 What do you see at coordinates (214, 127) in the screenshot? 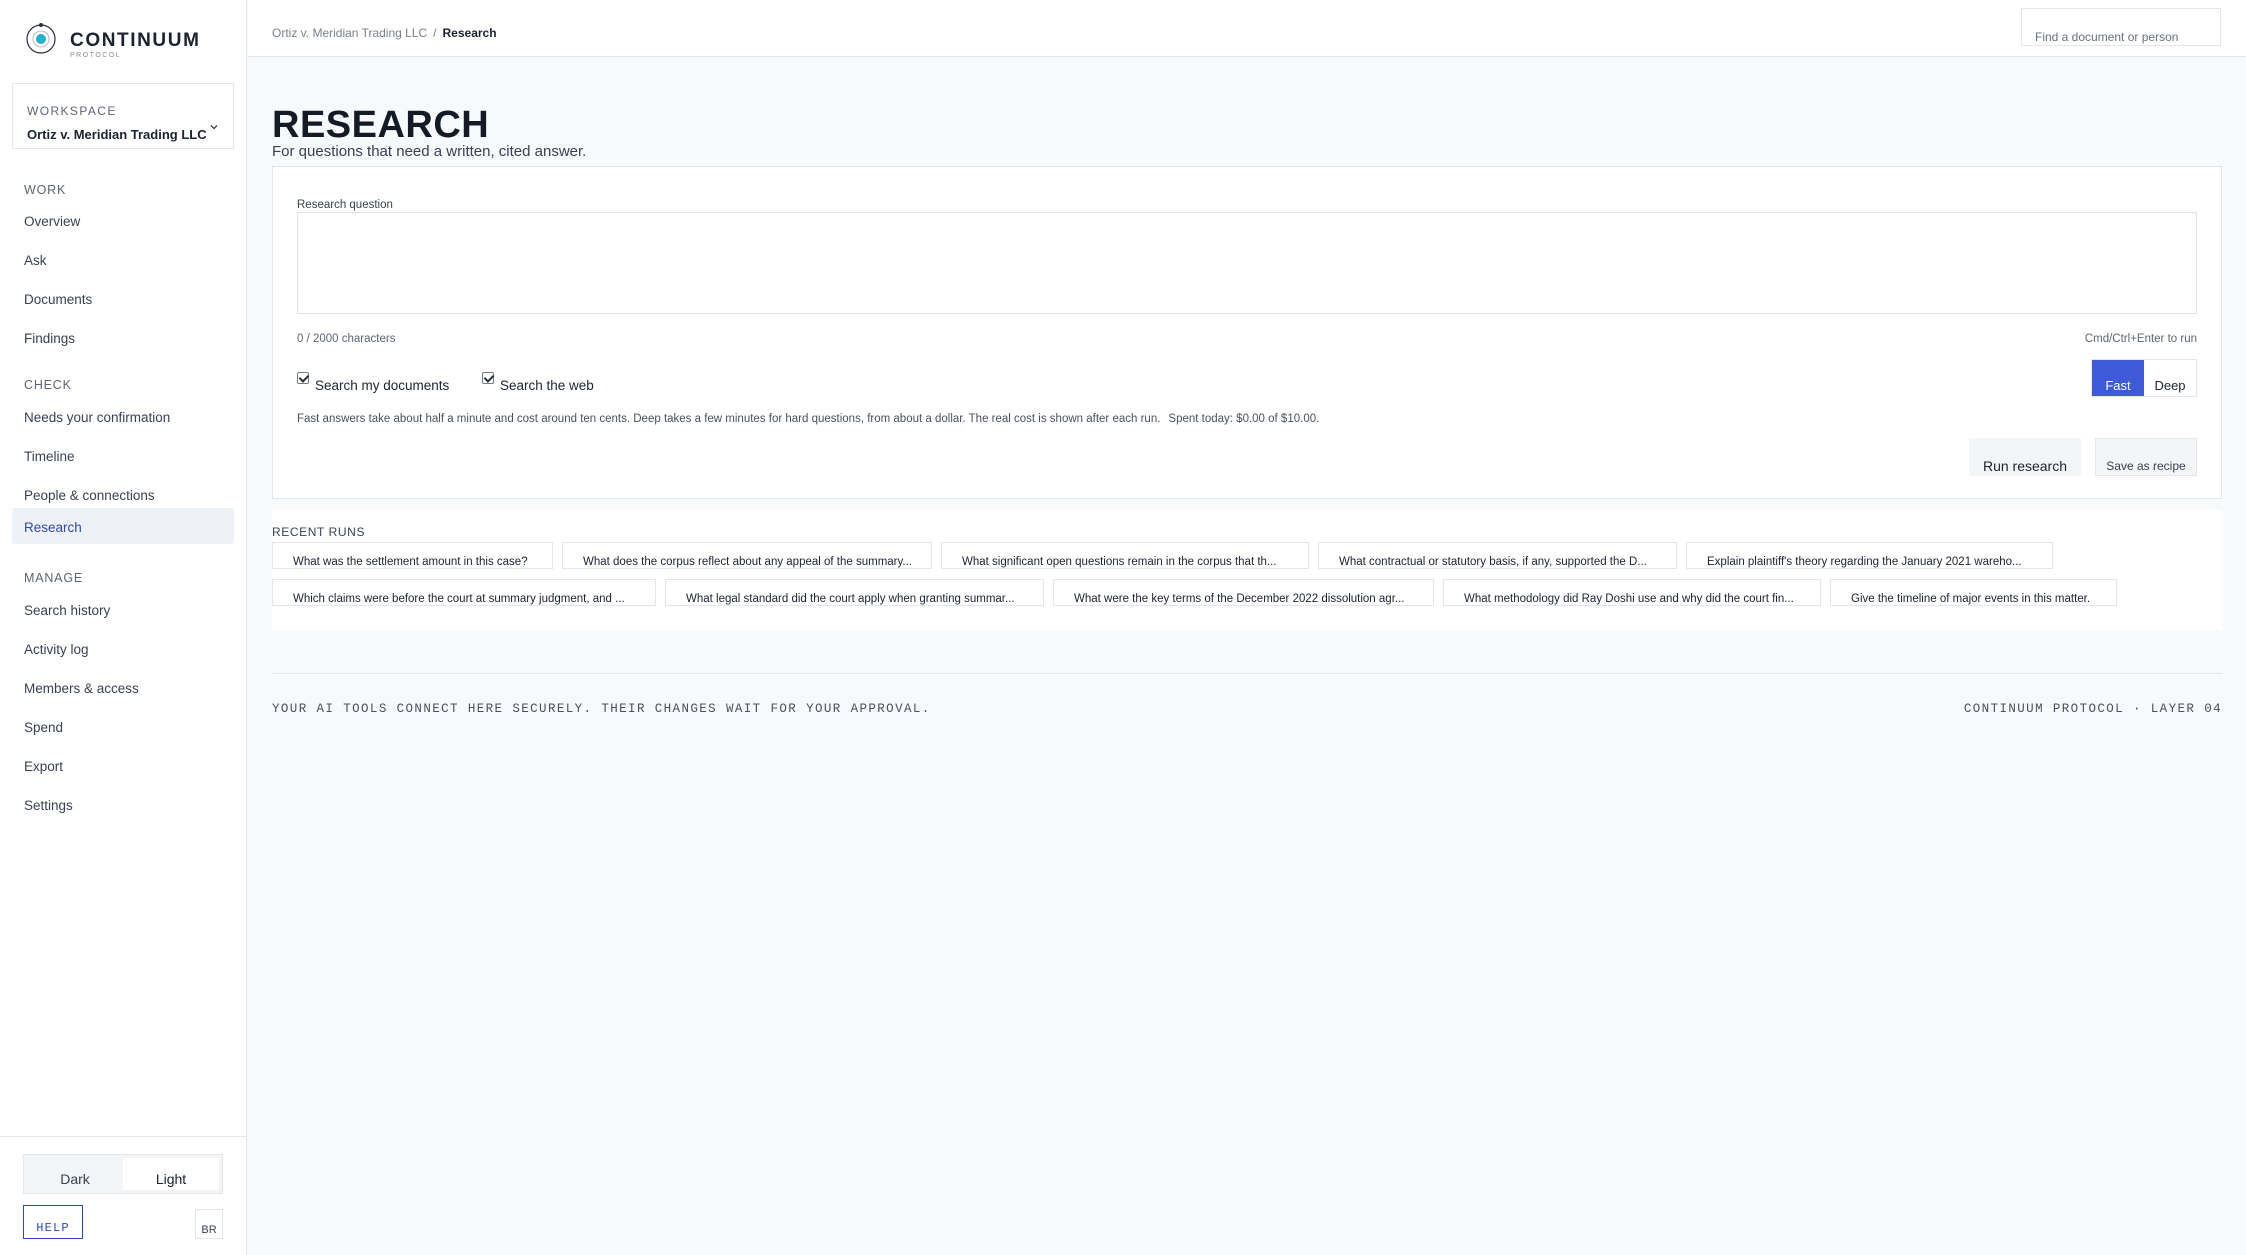
I see `chevron-down-icon` at bounding box center [214, 127].